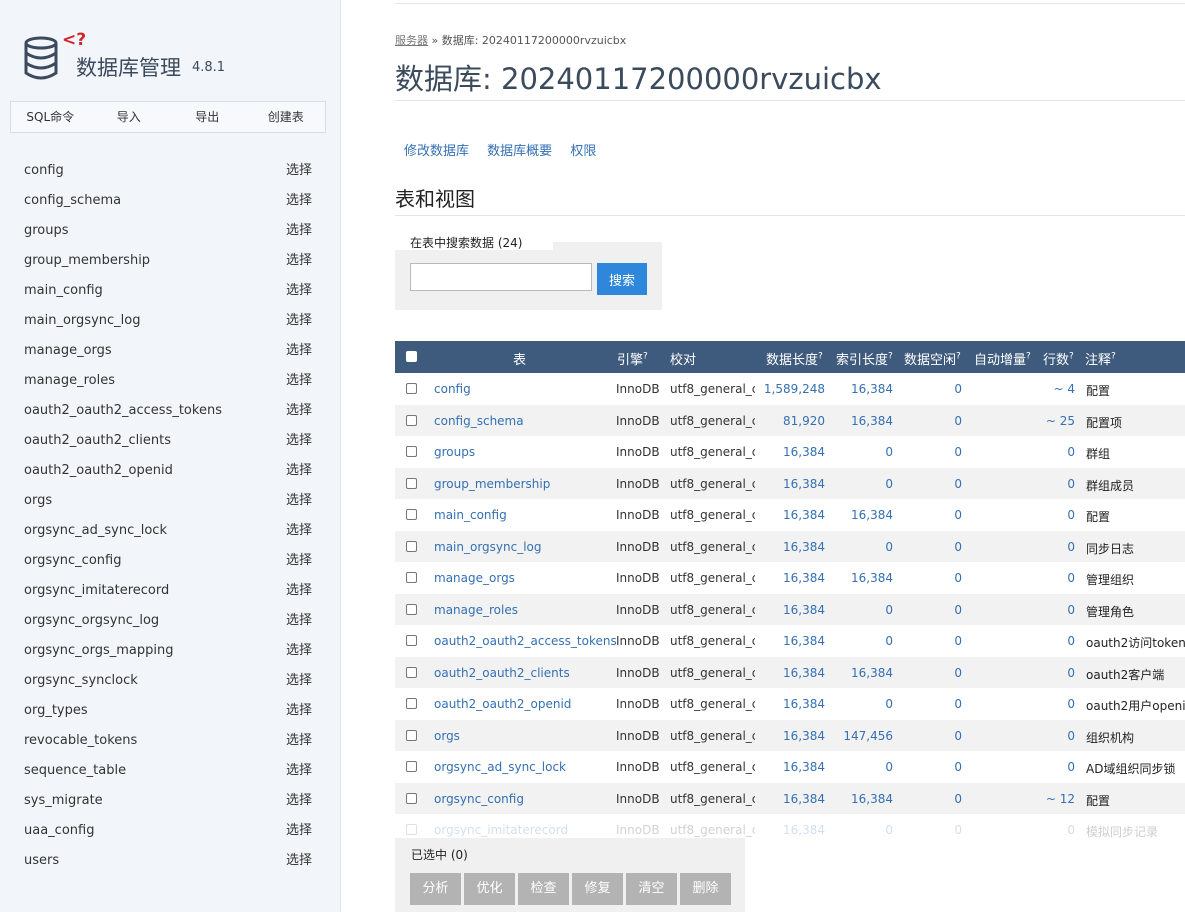  I want to click on header-table: 表, so click(519, 358).